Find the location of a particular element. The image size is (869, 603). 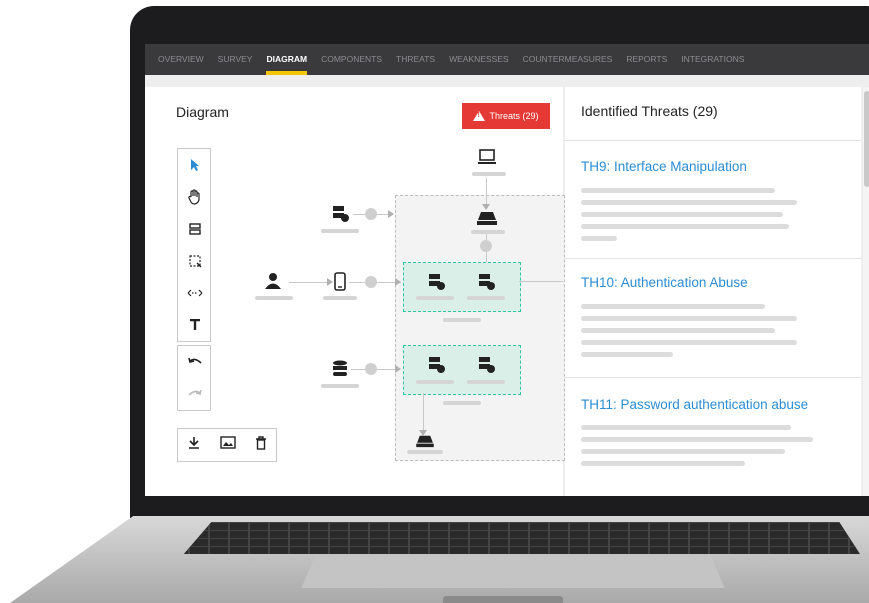

user-node-label is located at coordinates (274, 298).